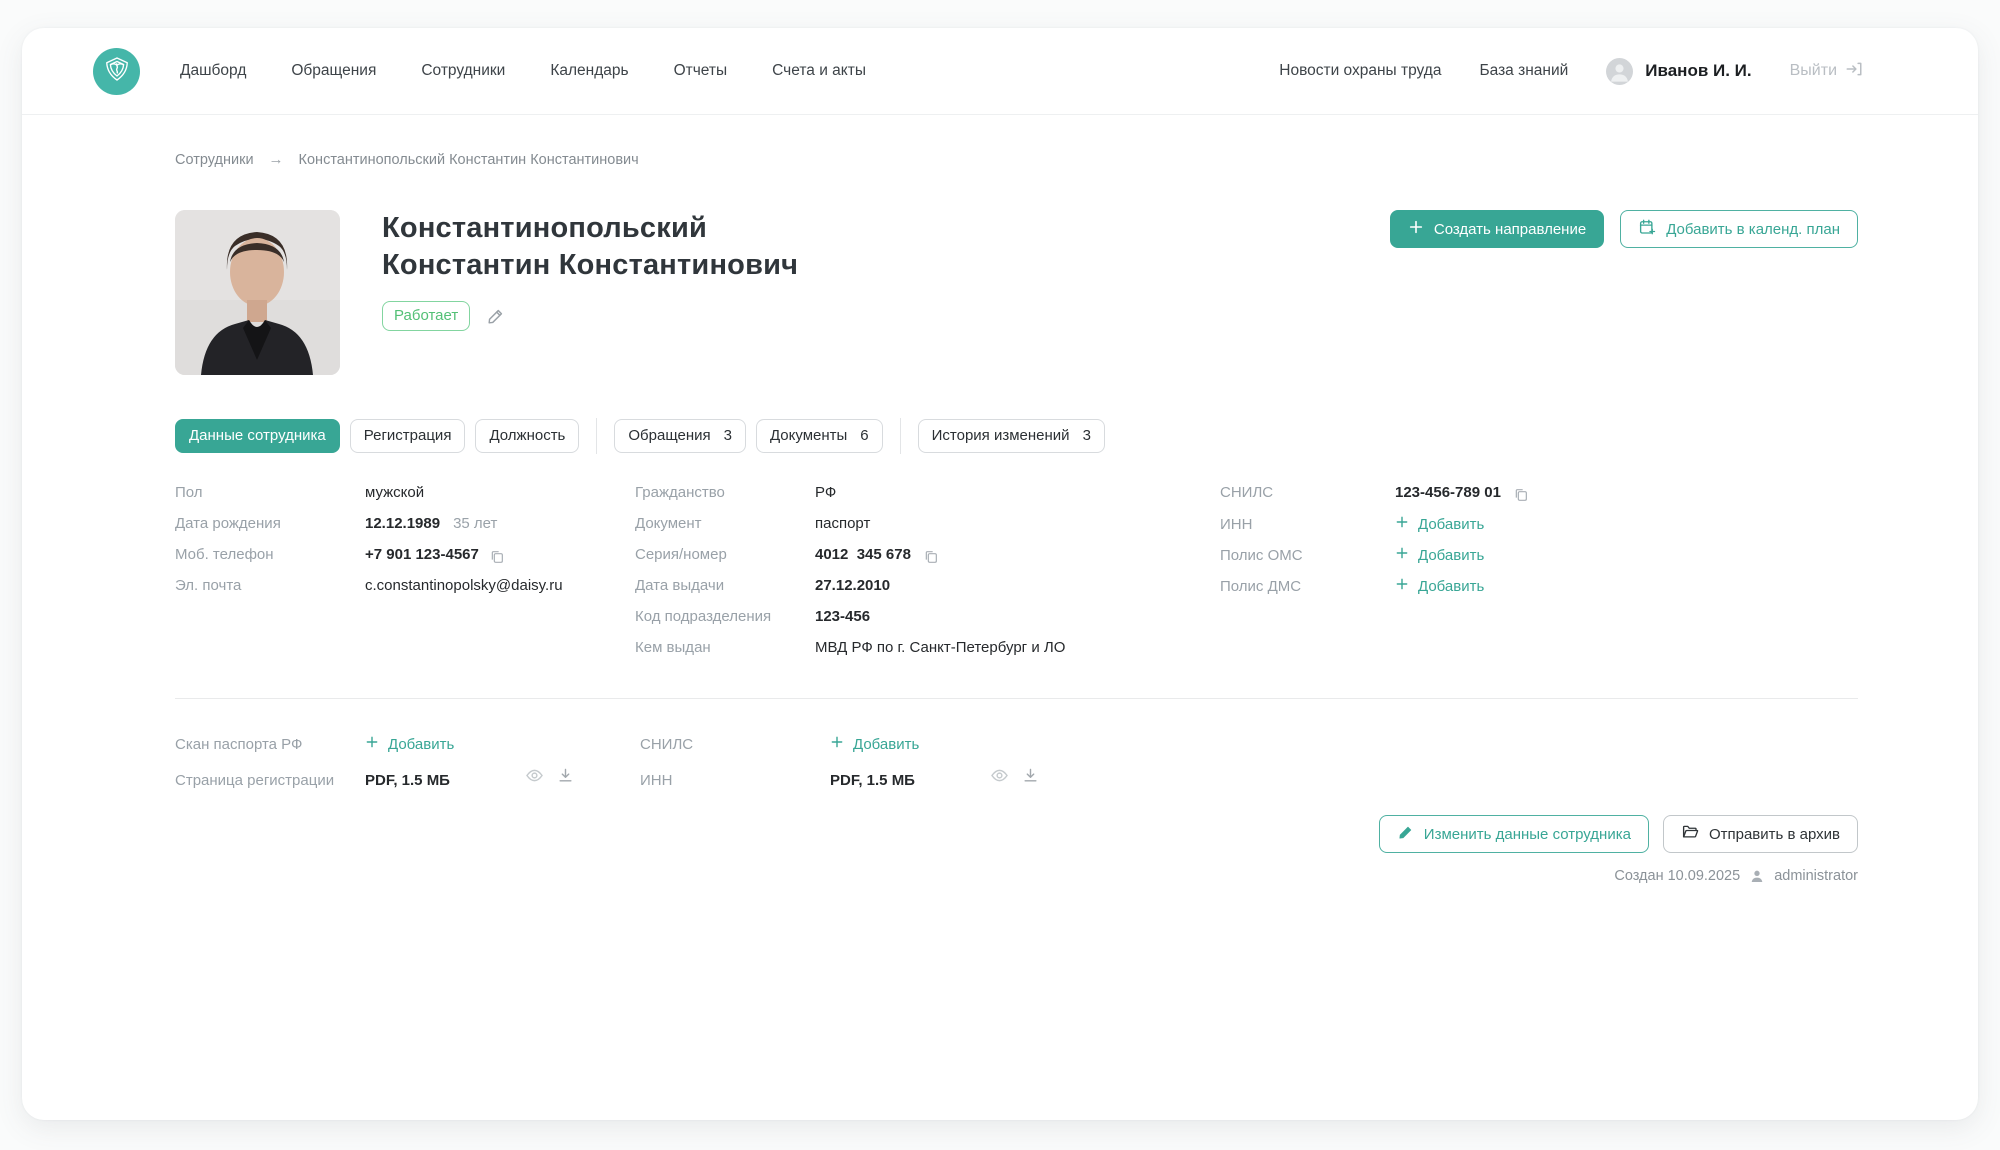 This screenshot has width=2000, height=1150. I want to click on create-referral-button: Создать направление, so click(1497, 229).